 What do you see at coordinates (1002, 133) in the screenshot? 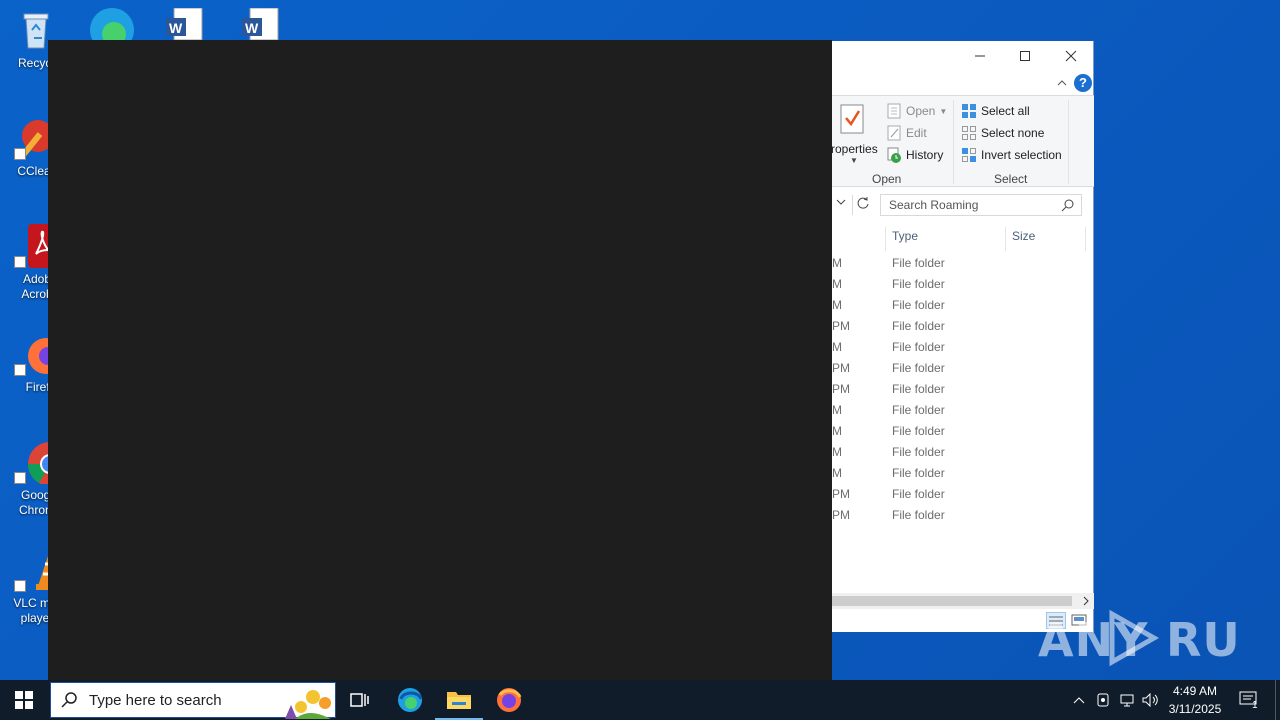
I see `select-none-button: Select none` at bounding box center [1002, 133].